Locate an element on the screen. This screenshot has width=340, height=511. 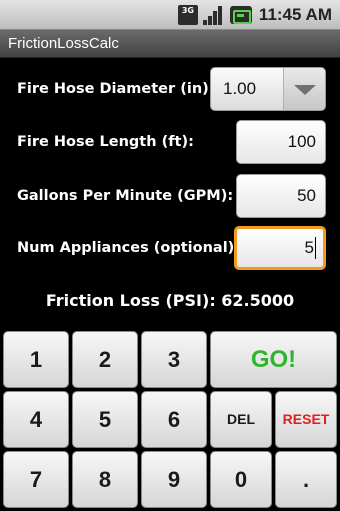
dropdown-arrow-icon is located at coordinates (304, 89).